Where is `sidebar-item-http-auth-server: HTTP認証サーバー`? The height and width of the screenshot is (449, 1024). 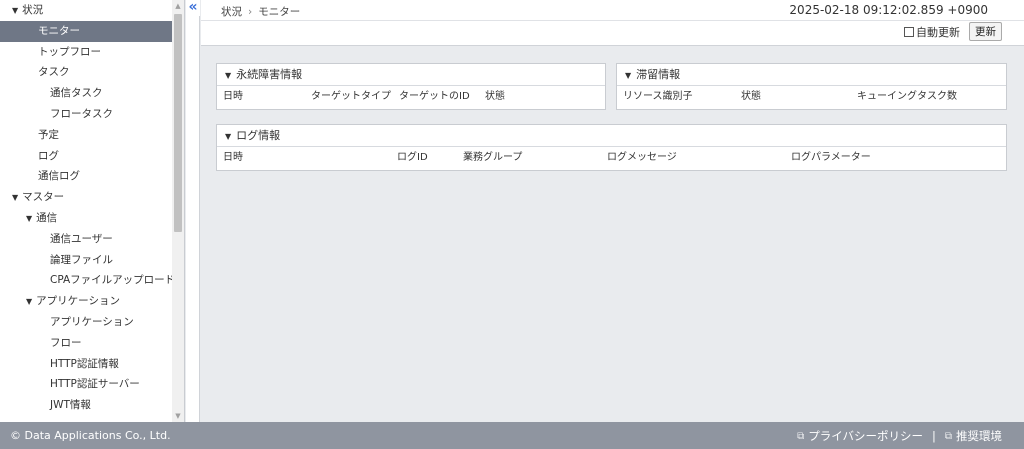
sidebar-item-http-auth-server: HTTP認証サーバー is located at coordinates (86, 384).